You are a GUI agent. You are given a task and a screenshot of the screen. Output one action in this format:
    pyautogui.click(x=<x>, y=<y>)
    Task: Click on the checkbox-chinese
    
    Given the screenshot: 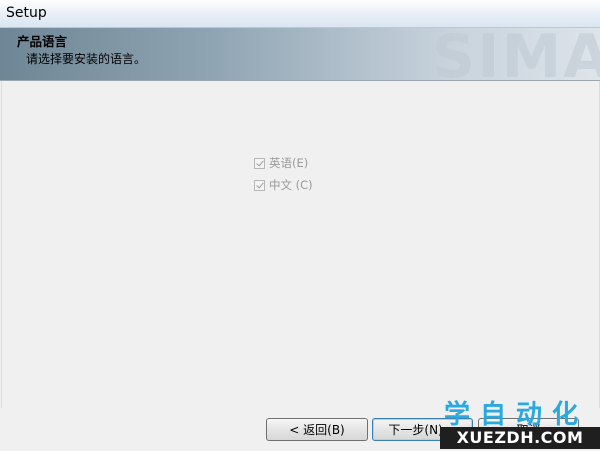 What is the action you would take?
    pyautogui.click(x=259, y=185)
    